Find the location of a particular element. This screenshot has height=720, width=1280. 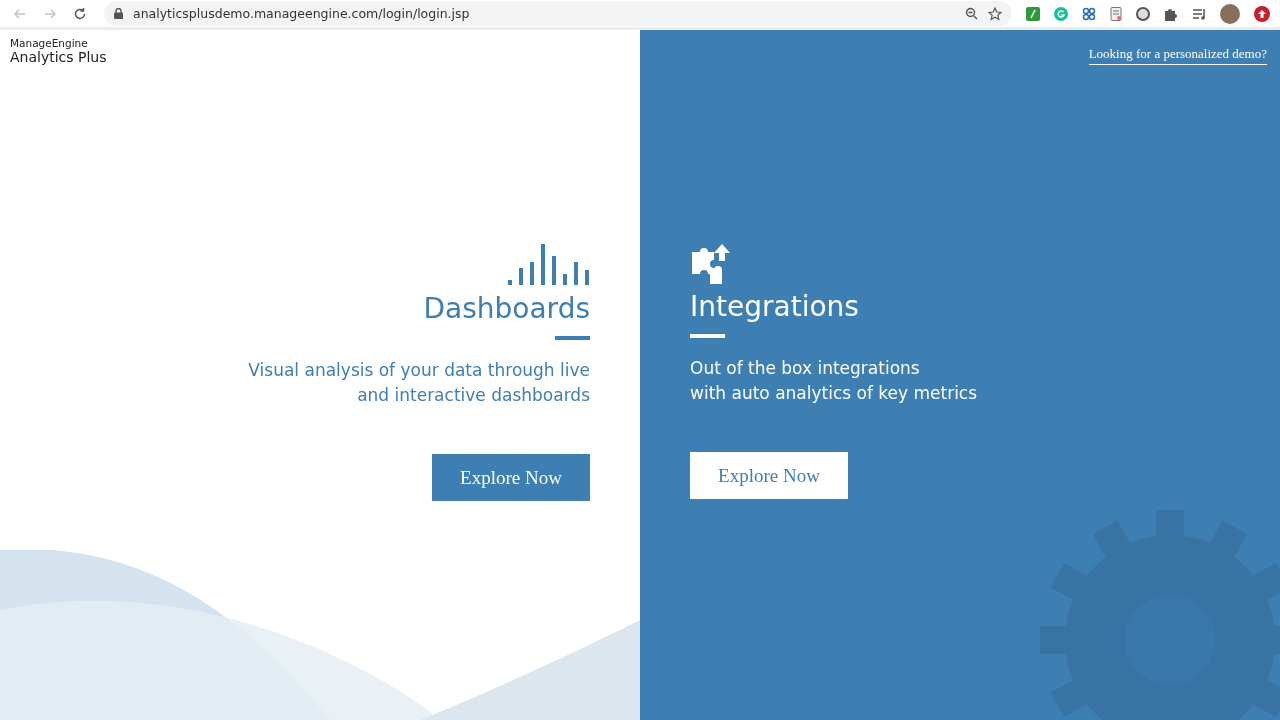

feature-description: Out of the box integrations with auto analytics of key metrics is located at coordinates (834, 381).